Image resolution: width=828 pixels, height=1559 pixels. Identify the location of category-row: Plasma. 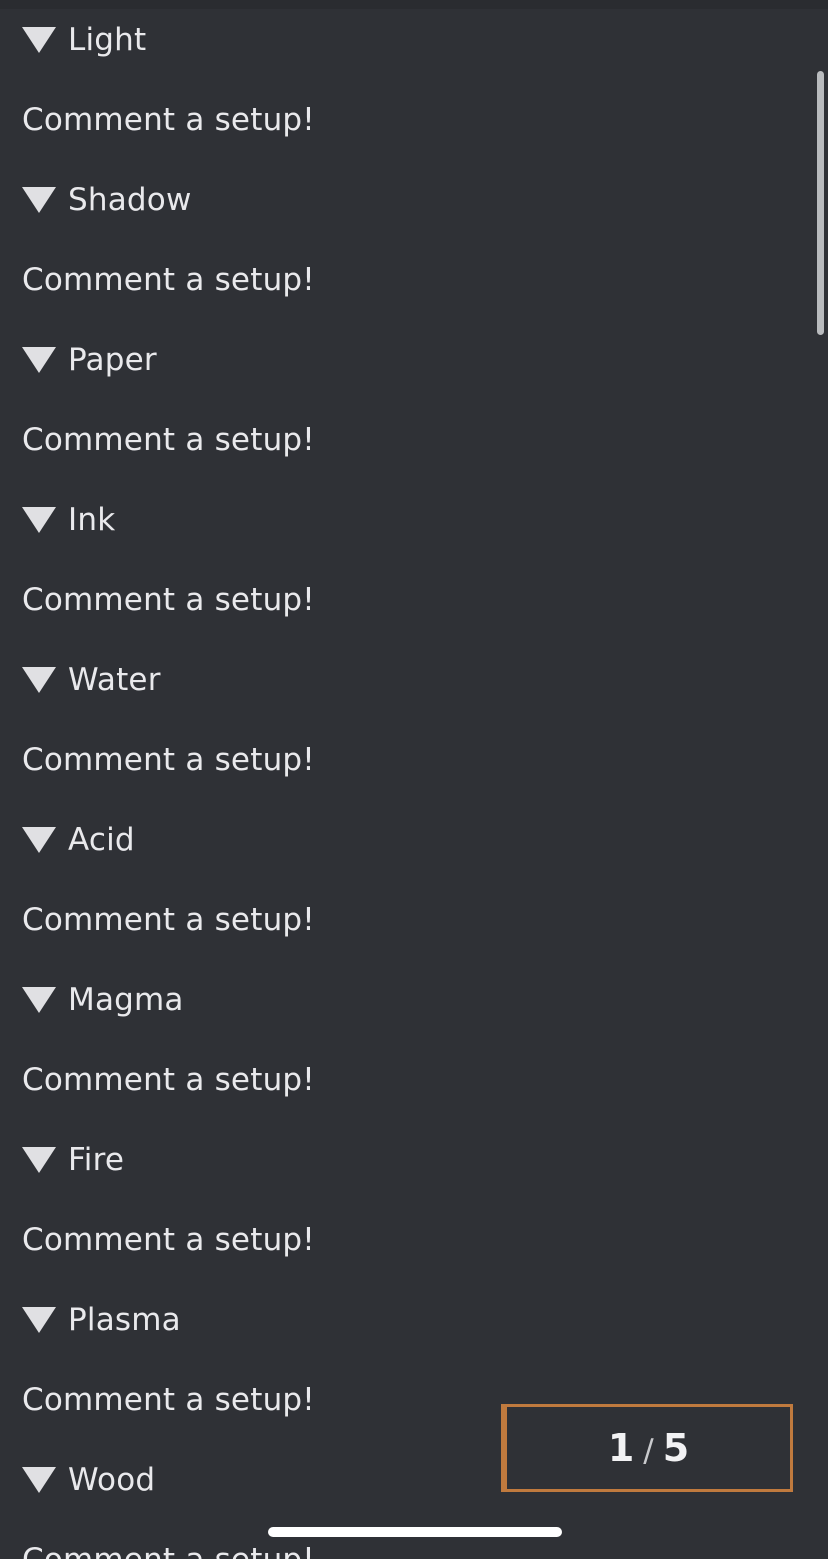
(414, 1320).